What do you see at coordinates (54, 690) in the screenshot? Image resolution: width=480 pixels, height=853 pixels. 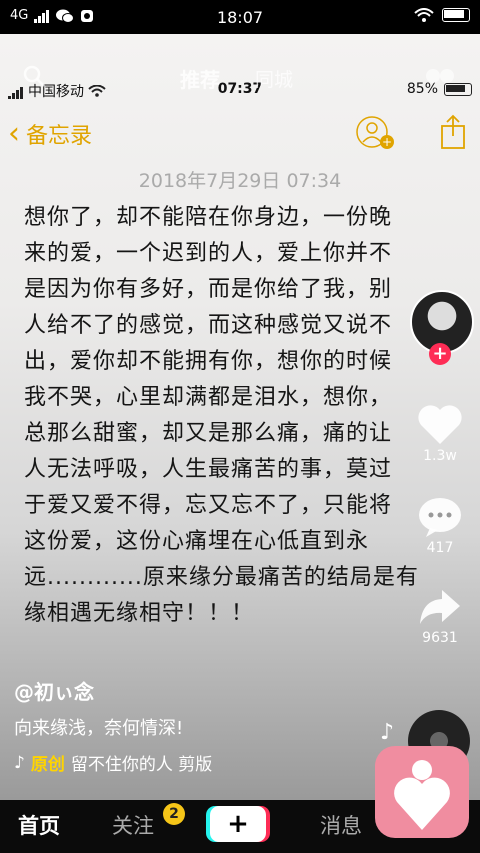 I see `author-name: @初ぃ念` at bounding box center [54, 690].